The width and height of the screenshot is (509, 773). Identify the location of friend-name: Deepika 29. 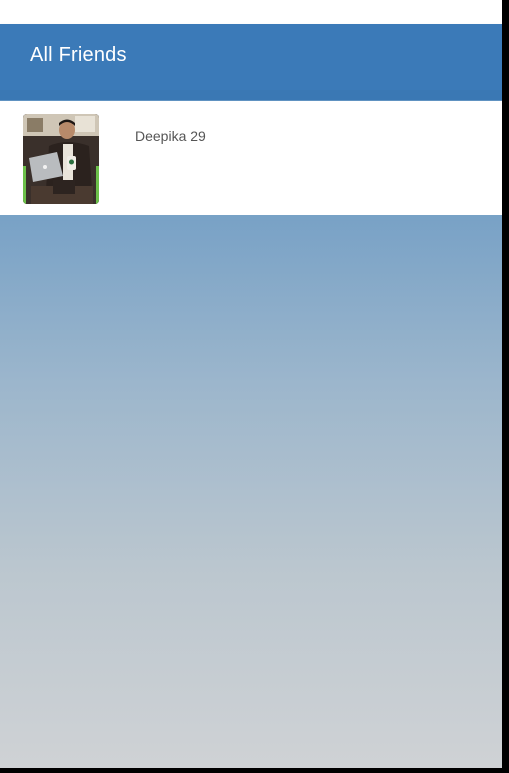
(170, 136).